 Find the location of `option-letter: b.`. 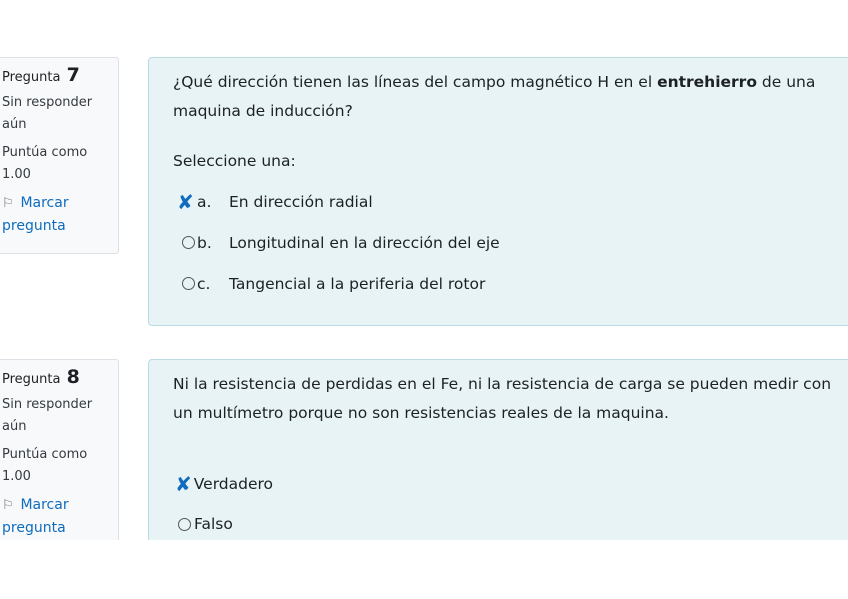

option-letter: b. is located at coordinates (204, 242).